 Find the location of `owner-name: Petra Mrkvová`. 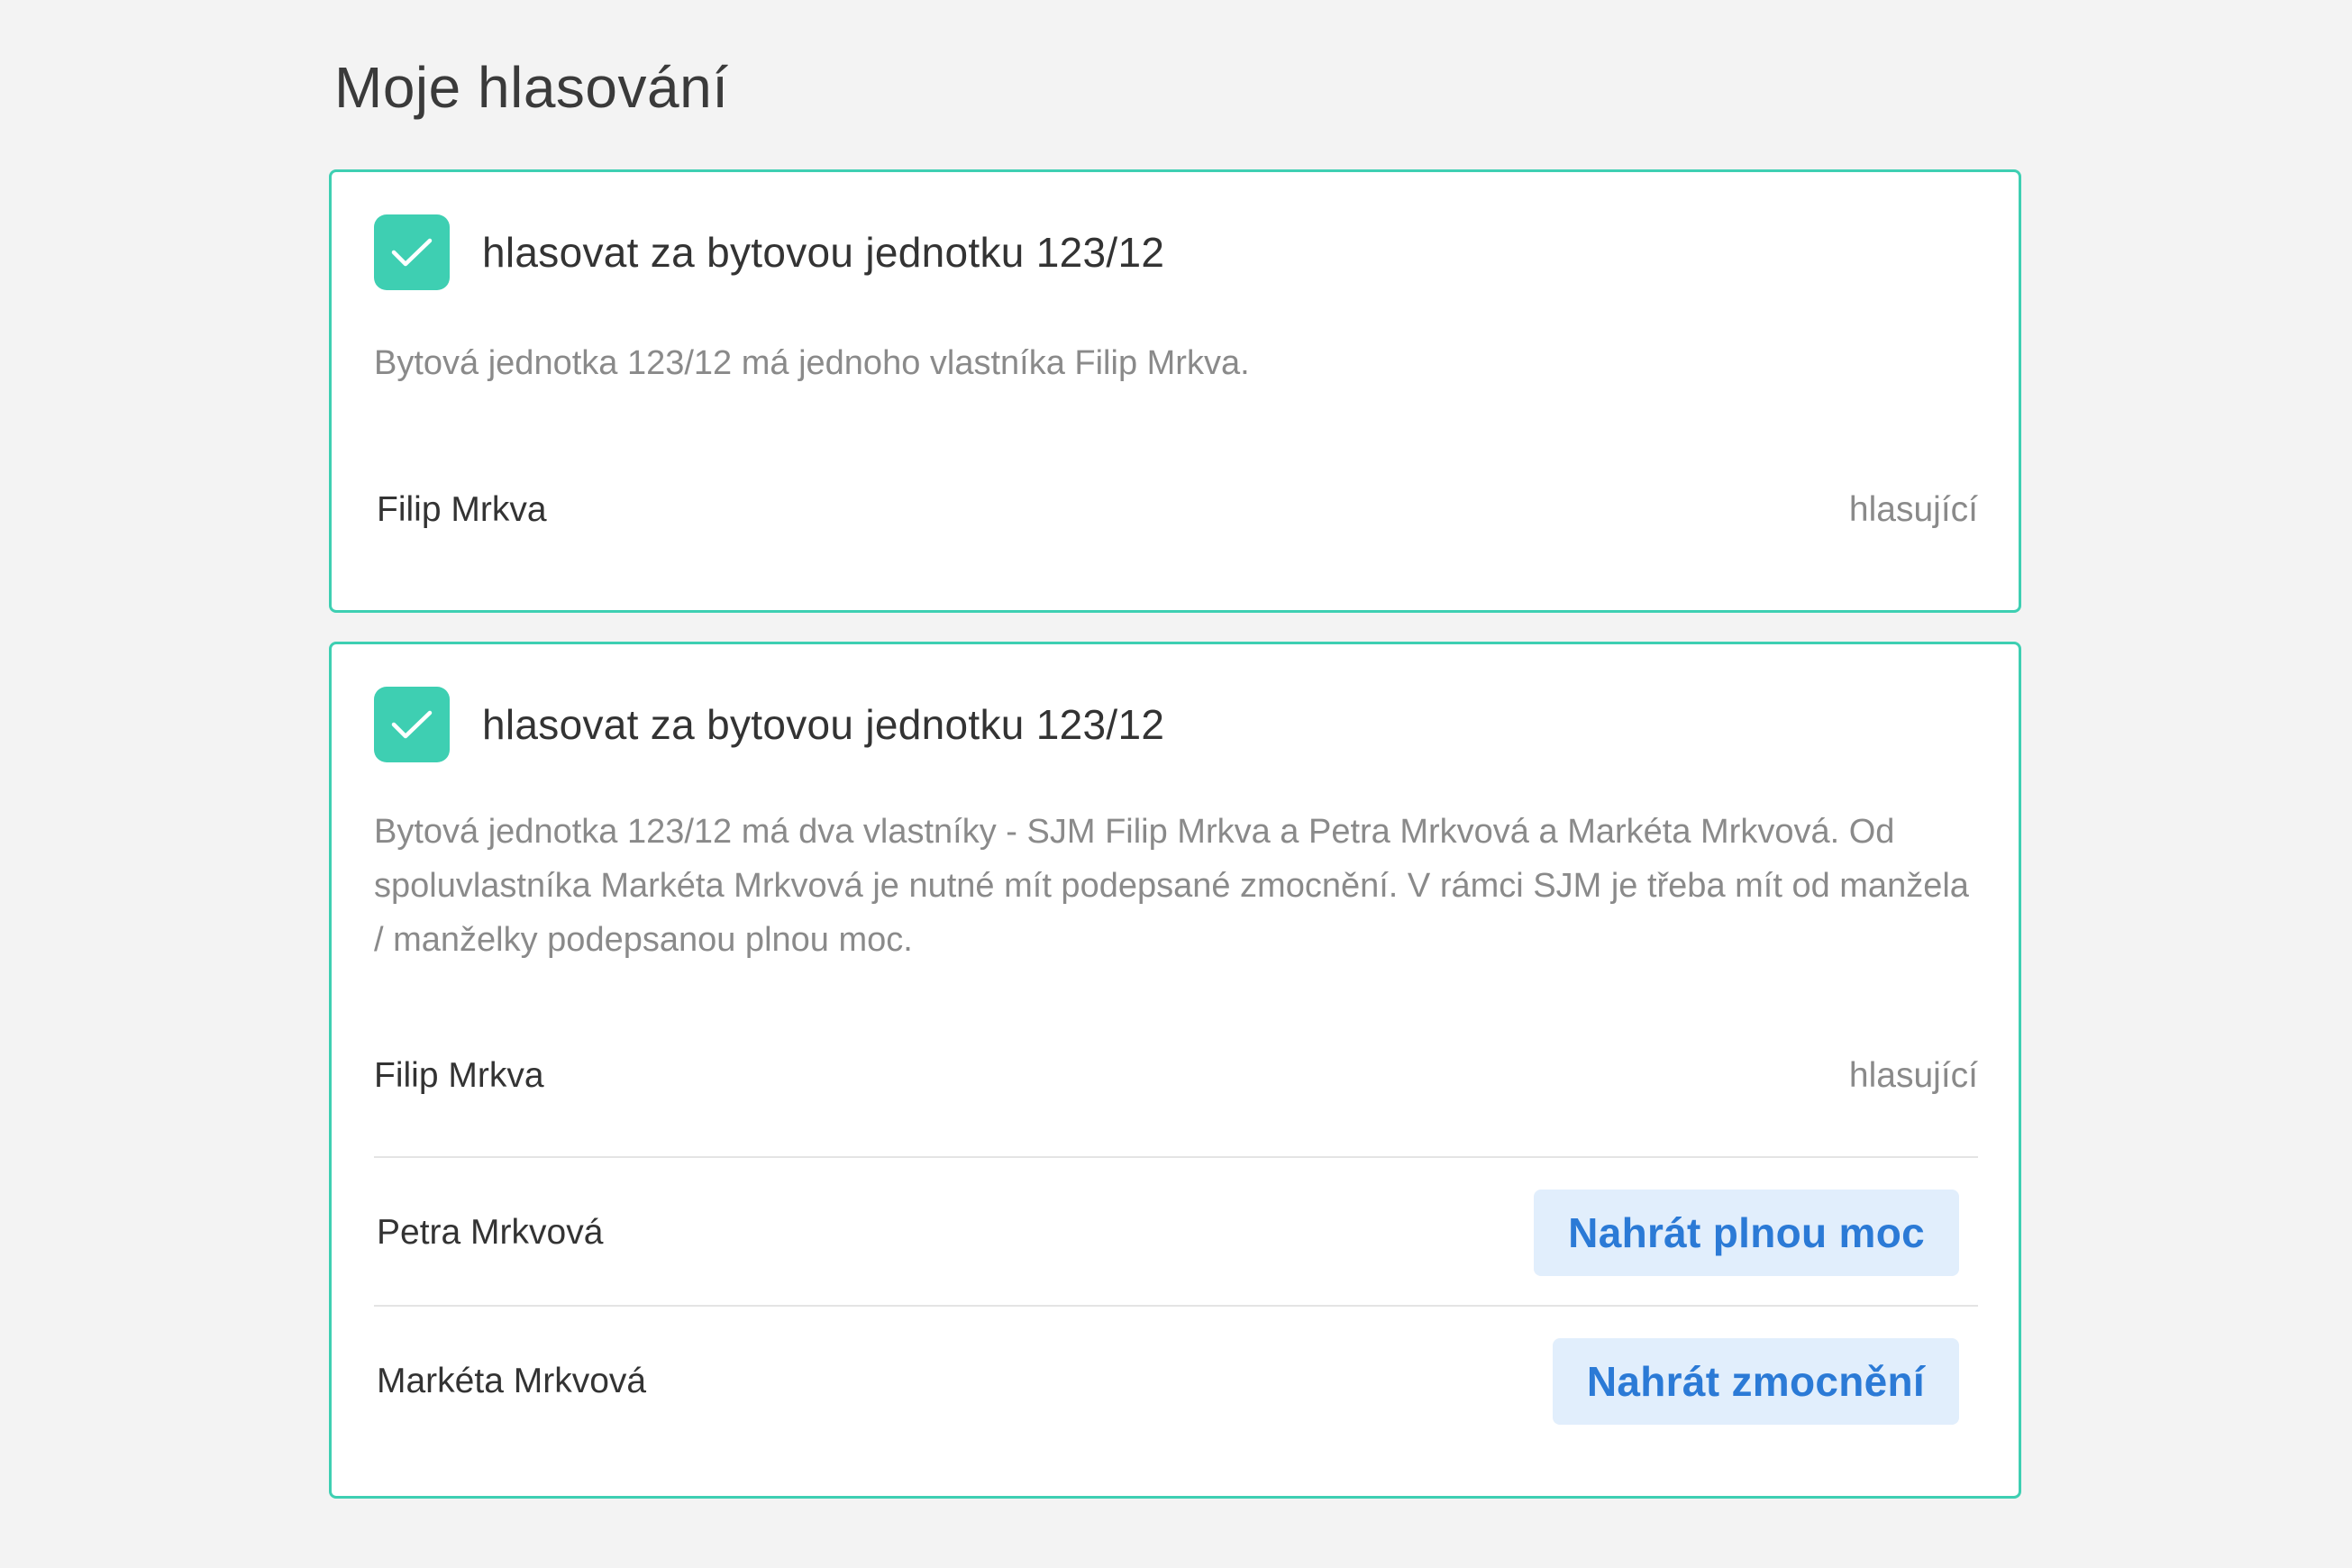

owner-name: Petra Mrkvová is located at coordinates (490, 1232).